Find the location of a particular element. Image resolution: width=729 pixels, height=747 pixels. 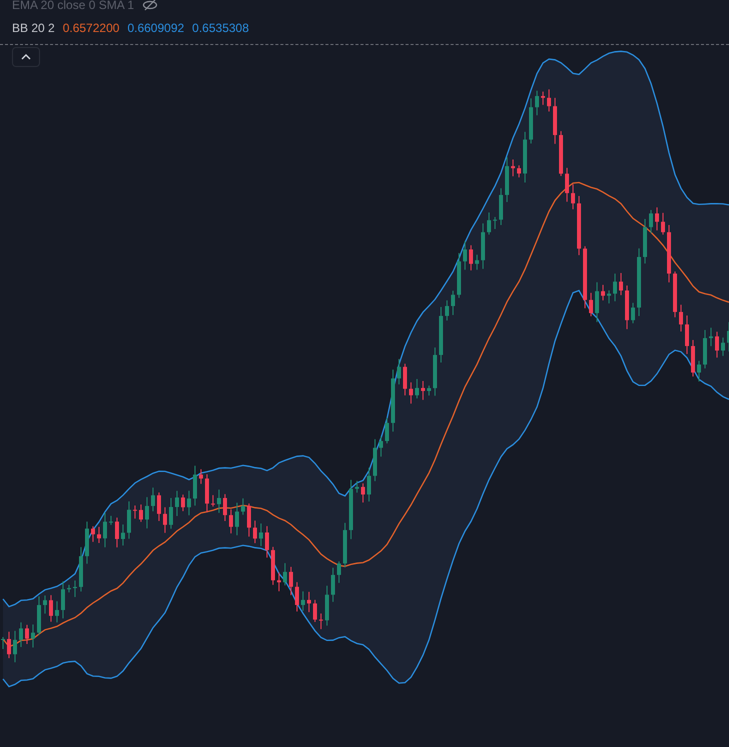

eye-slash-icon is located at coordinates (150, 5).